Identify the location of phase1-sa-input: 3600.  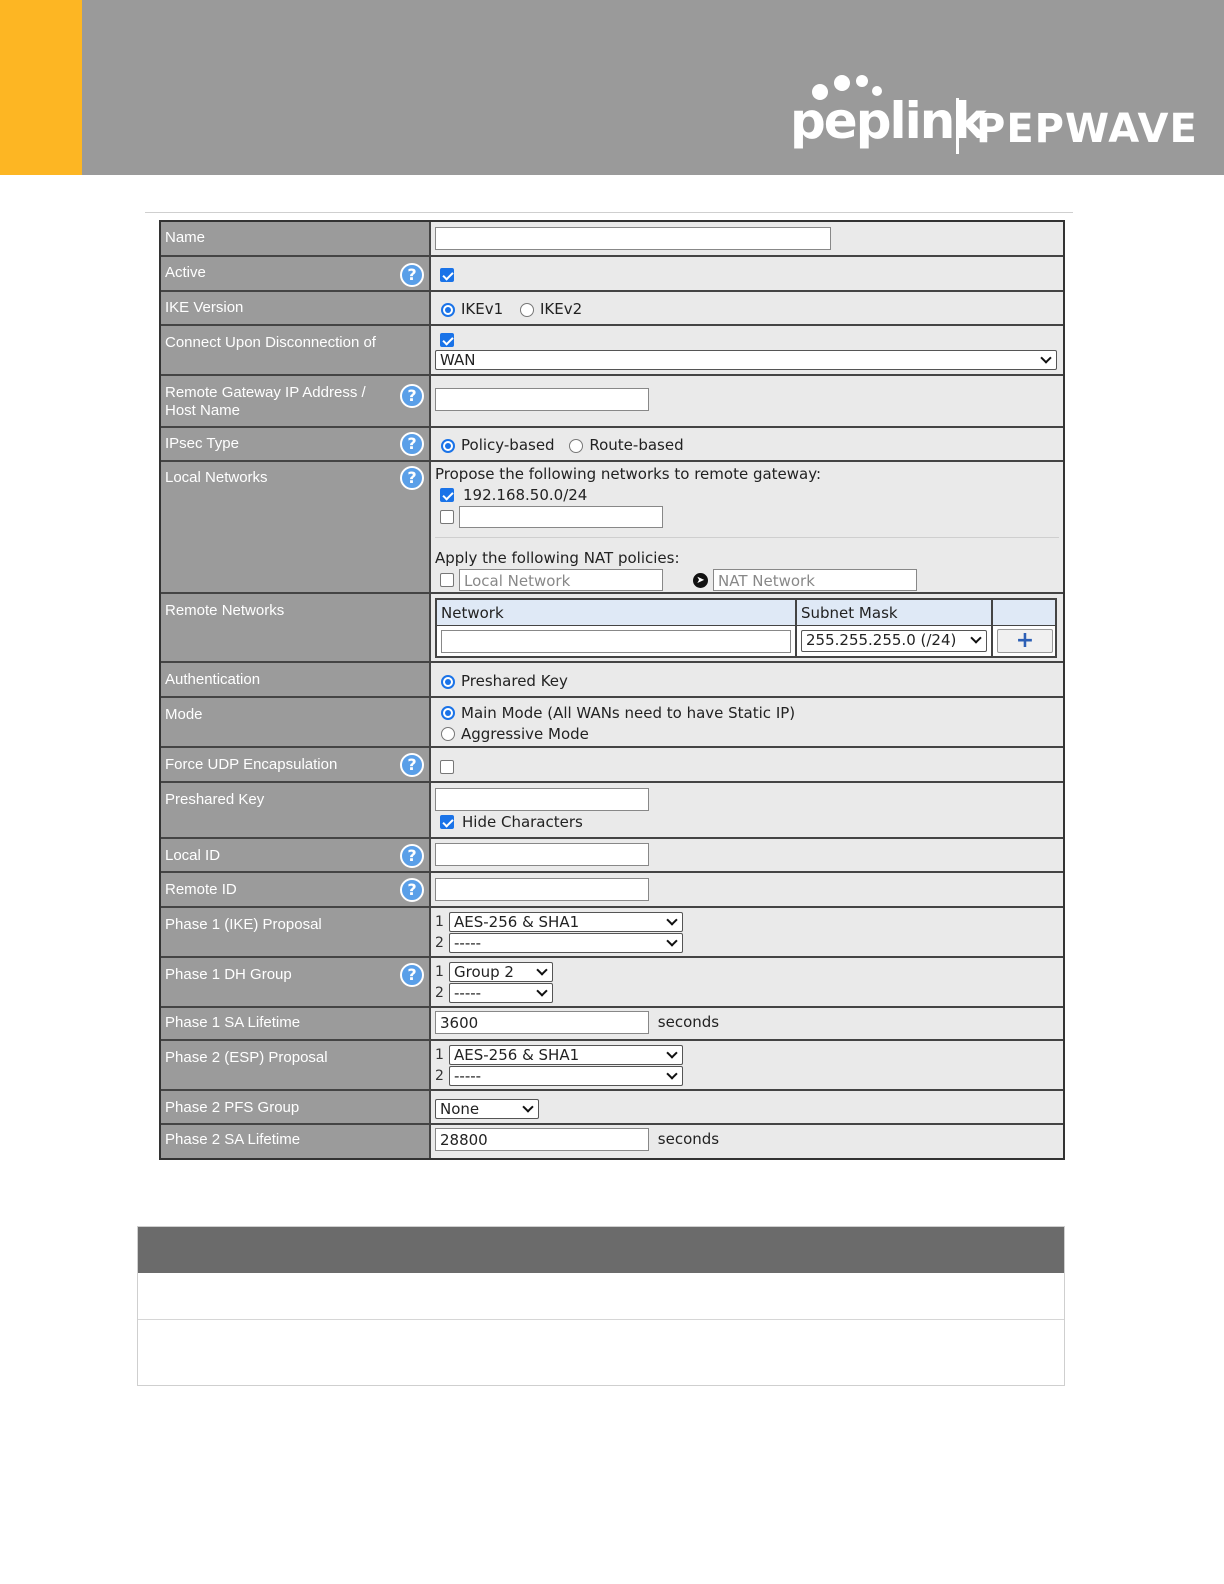
(542, 1022).